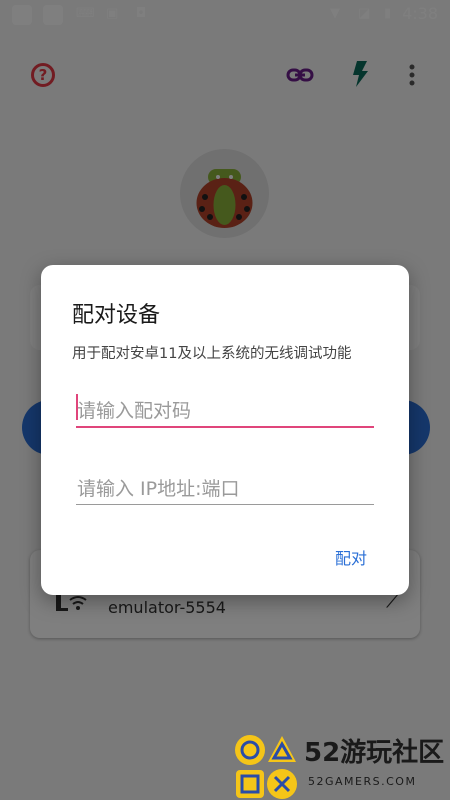 The height and width of the screenshot is (800, 450). Describe the element at coordinates (77, 407) in the screenshot. I see `text-cursor` at that location.